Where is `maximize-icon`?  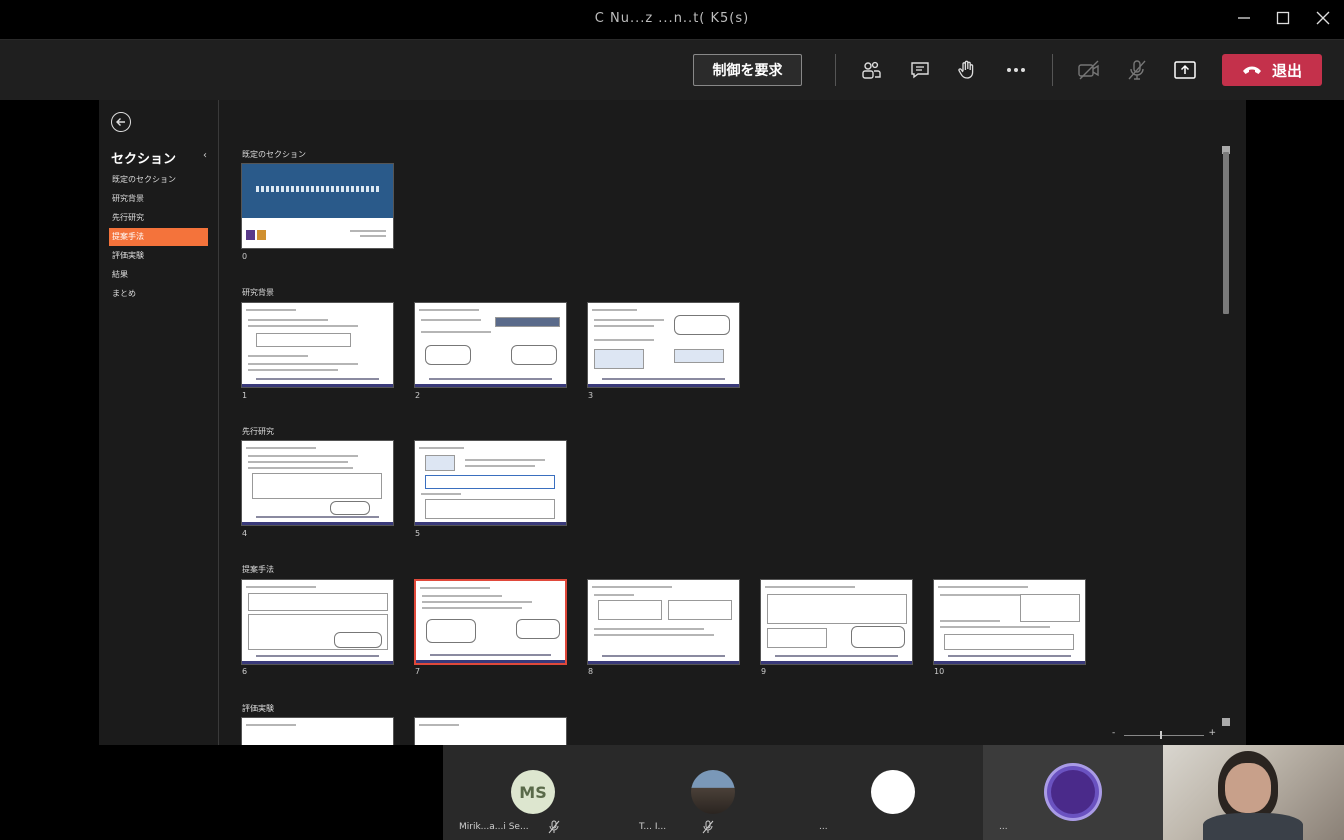
maximize-icon is located at coordinates (1283, 18).